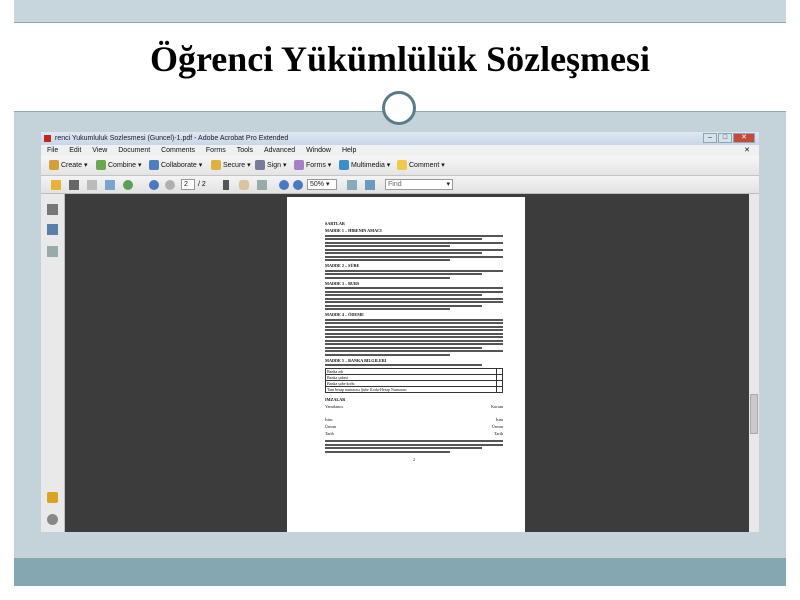 This screenshot has height=600, width=800. I want to click on forms-button: Forms ▾, so click(312, 166).